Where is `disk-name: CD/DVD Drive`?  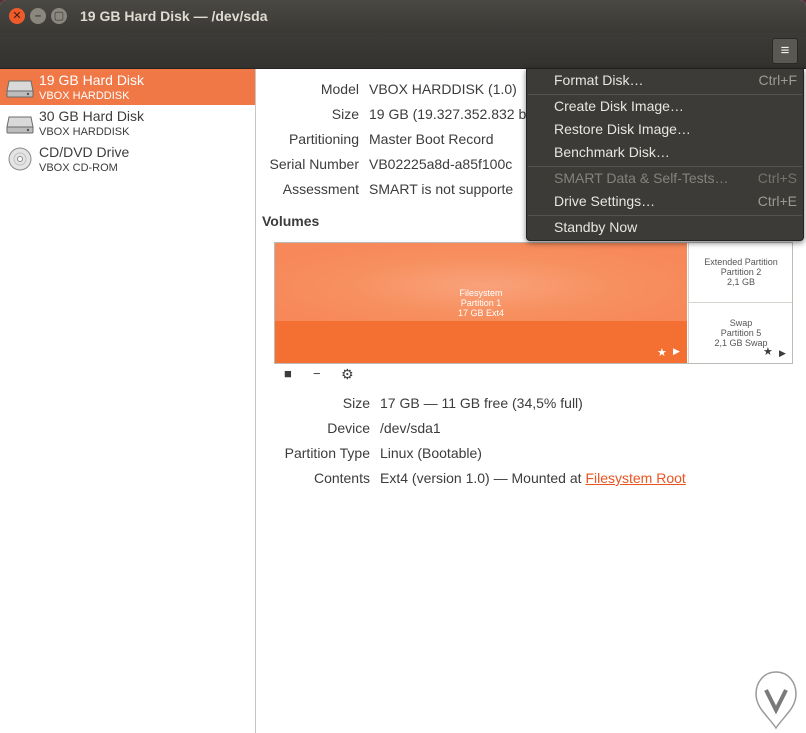
disk-name: CD/DVD Drive is located at coordinates (84, 152).